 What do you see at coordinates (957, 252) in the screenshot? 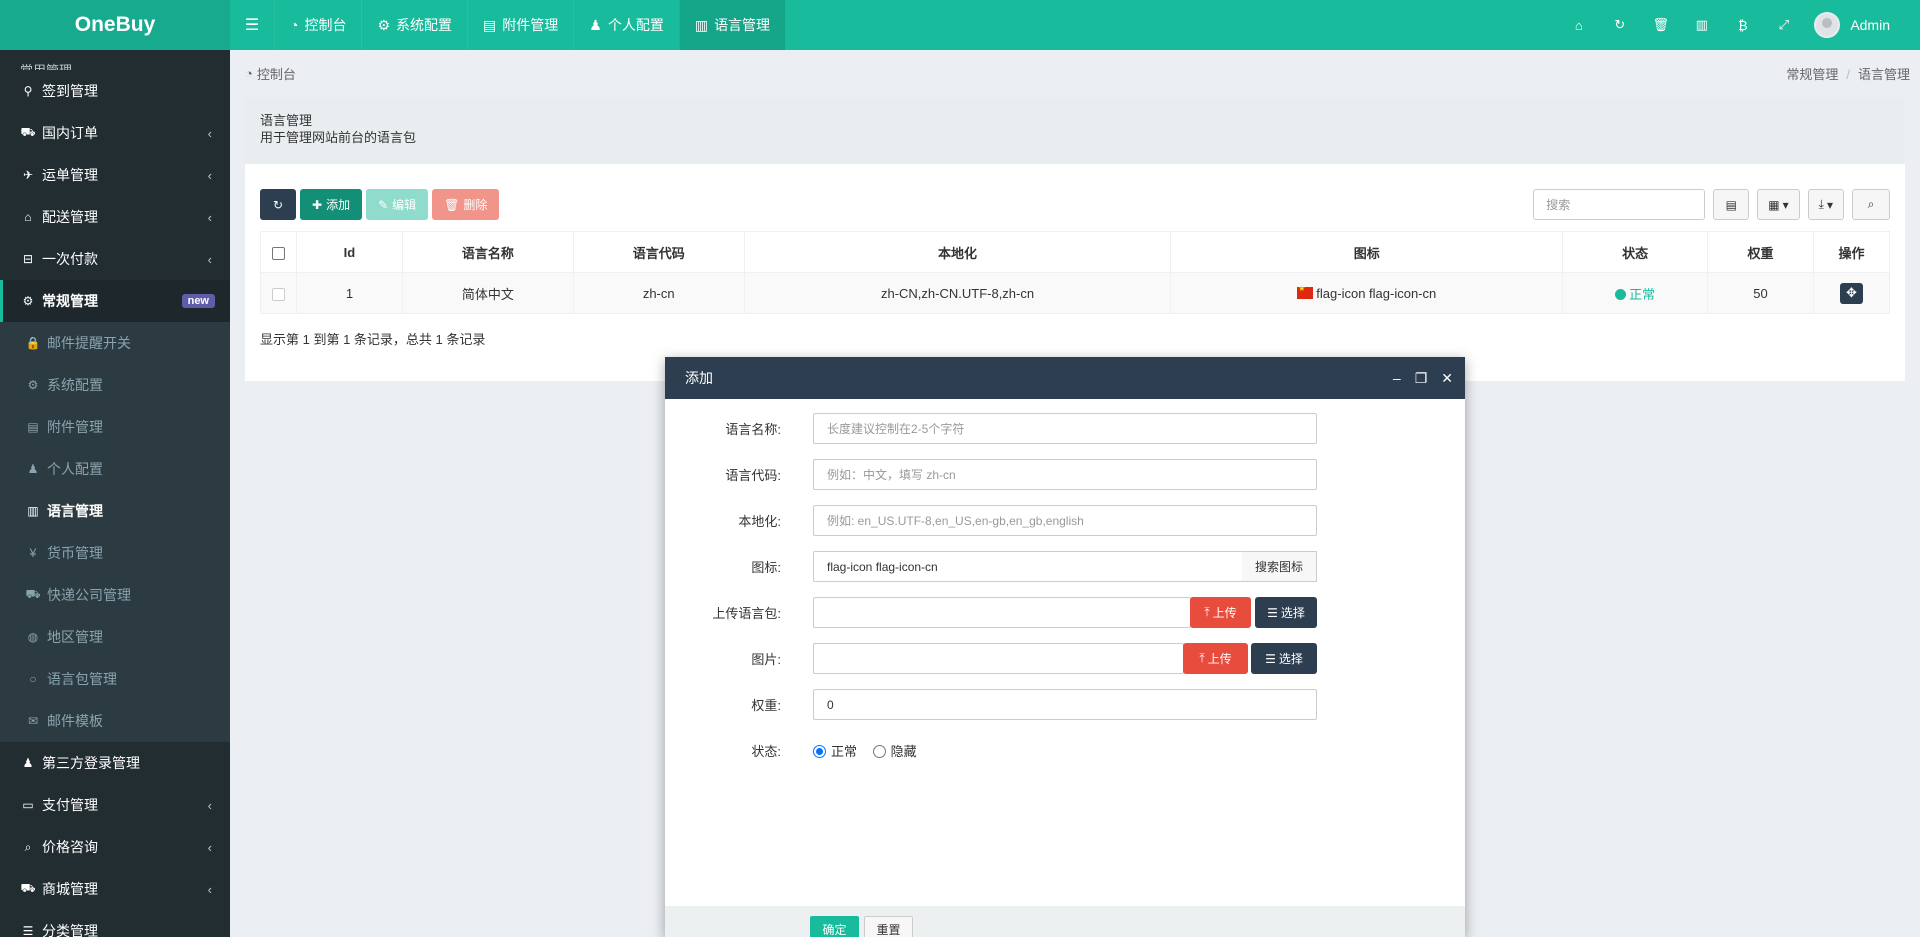
I see `column-header: 本地化` at bounding box center [957, 252].